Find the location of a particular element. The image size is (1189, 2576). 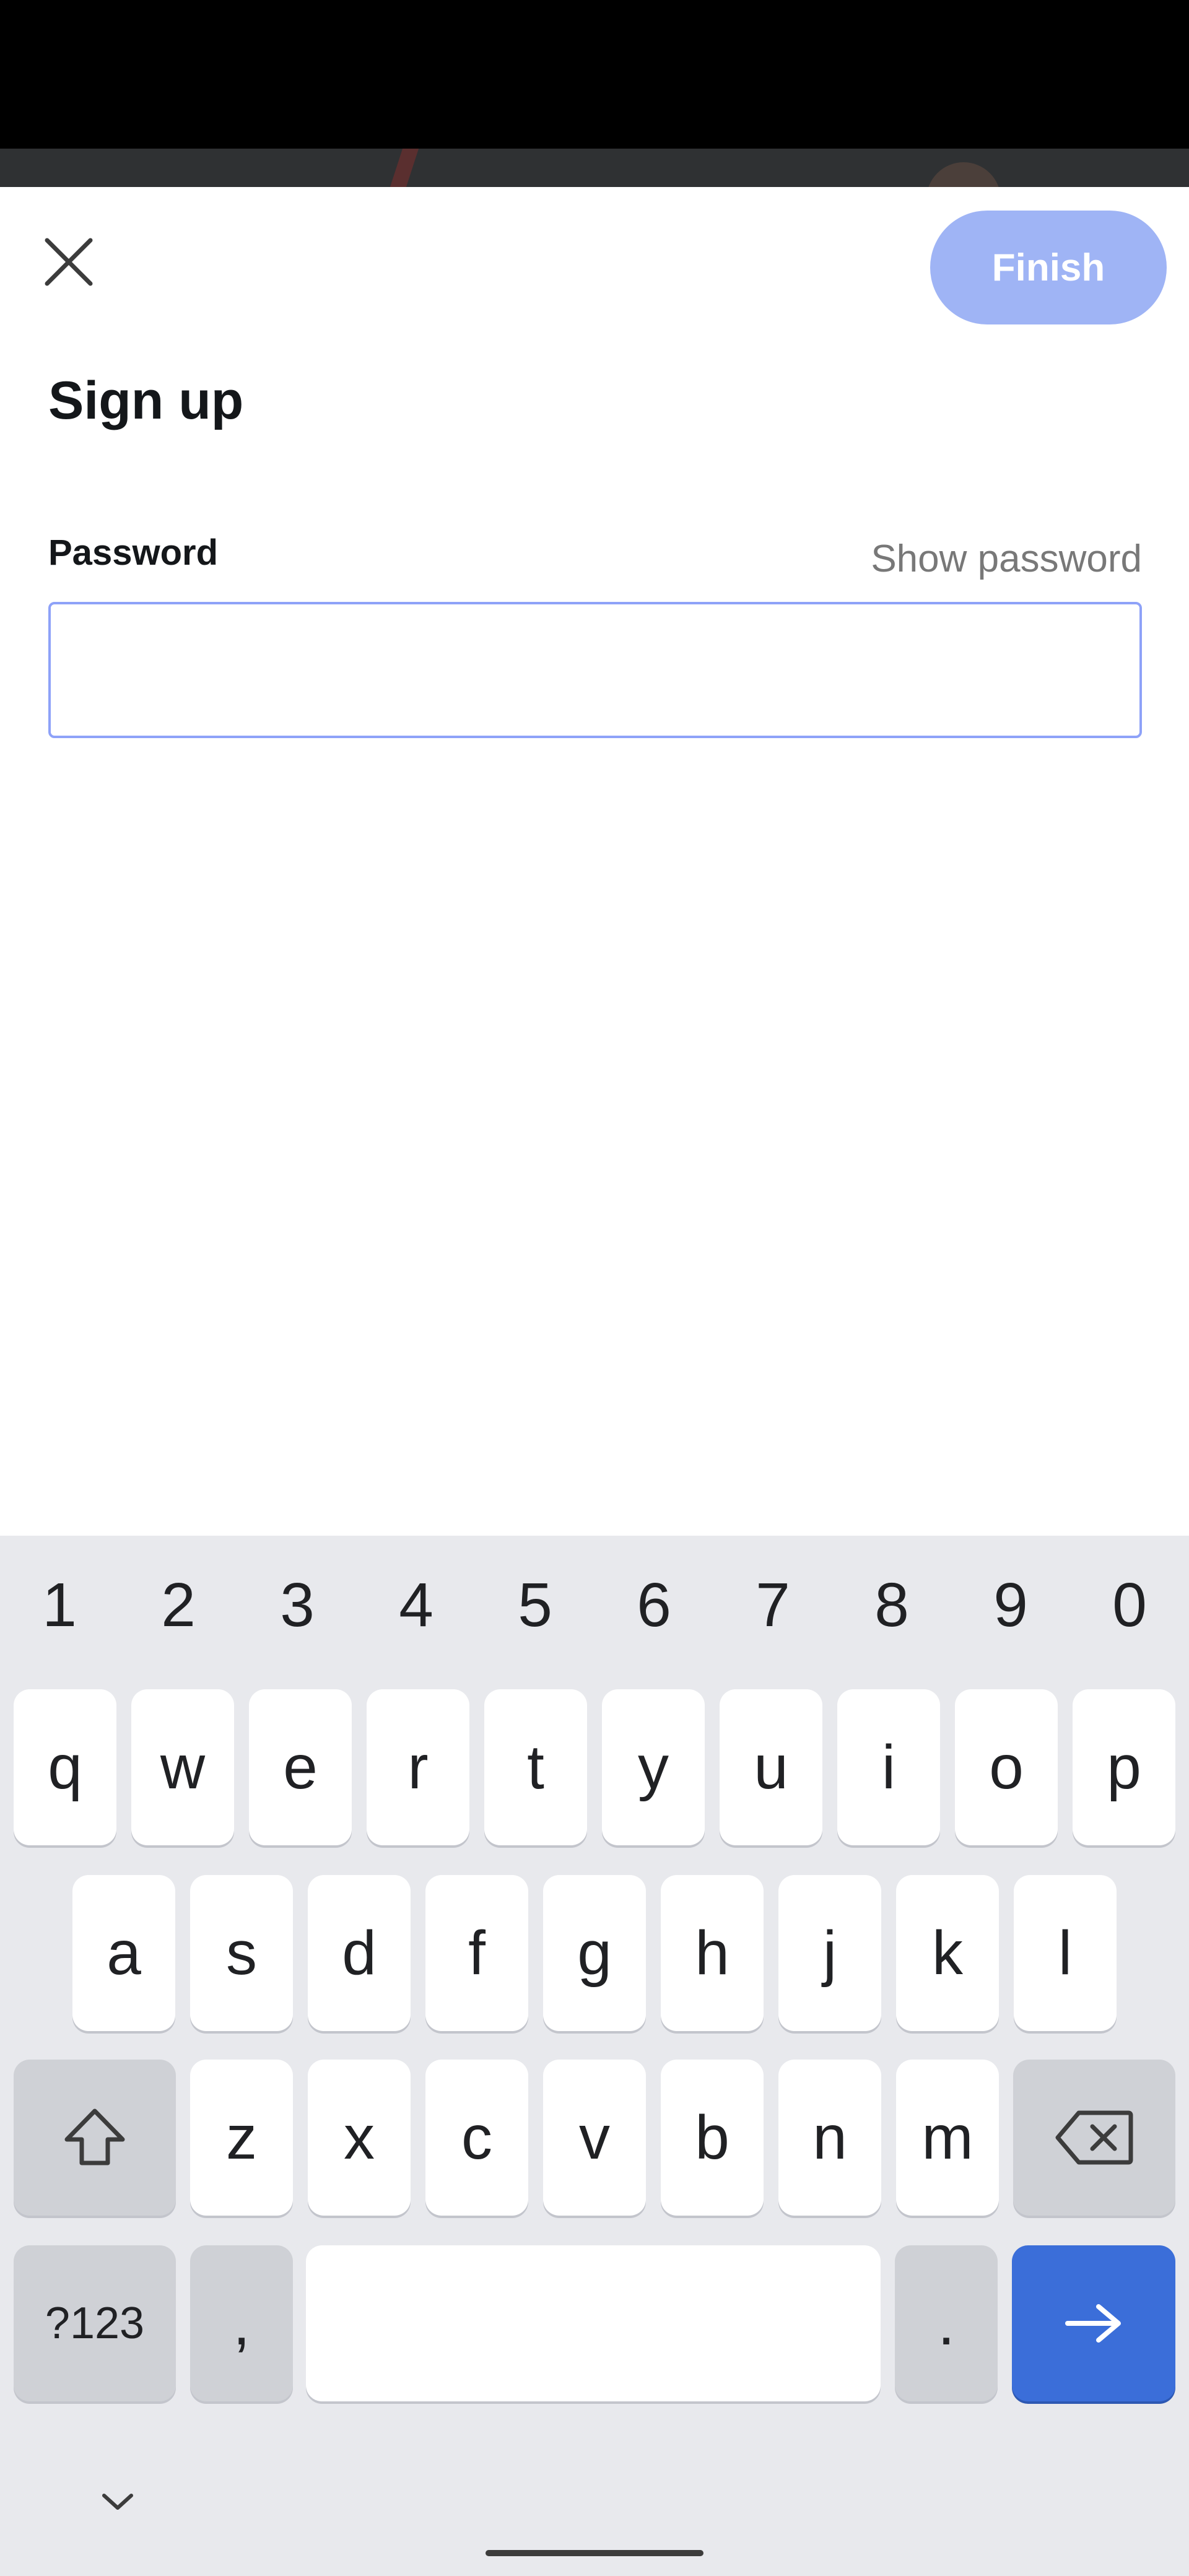

key-r: r is located at coordinates (418, 1767).